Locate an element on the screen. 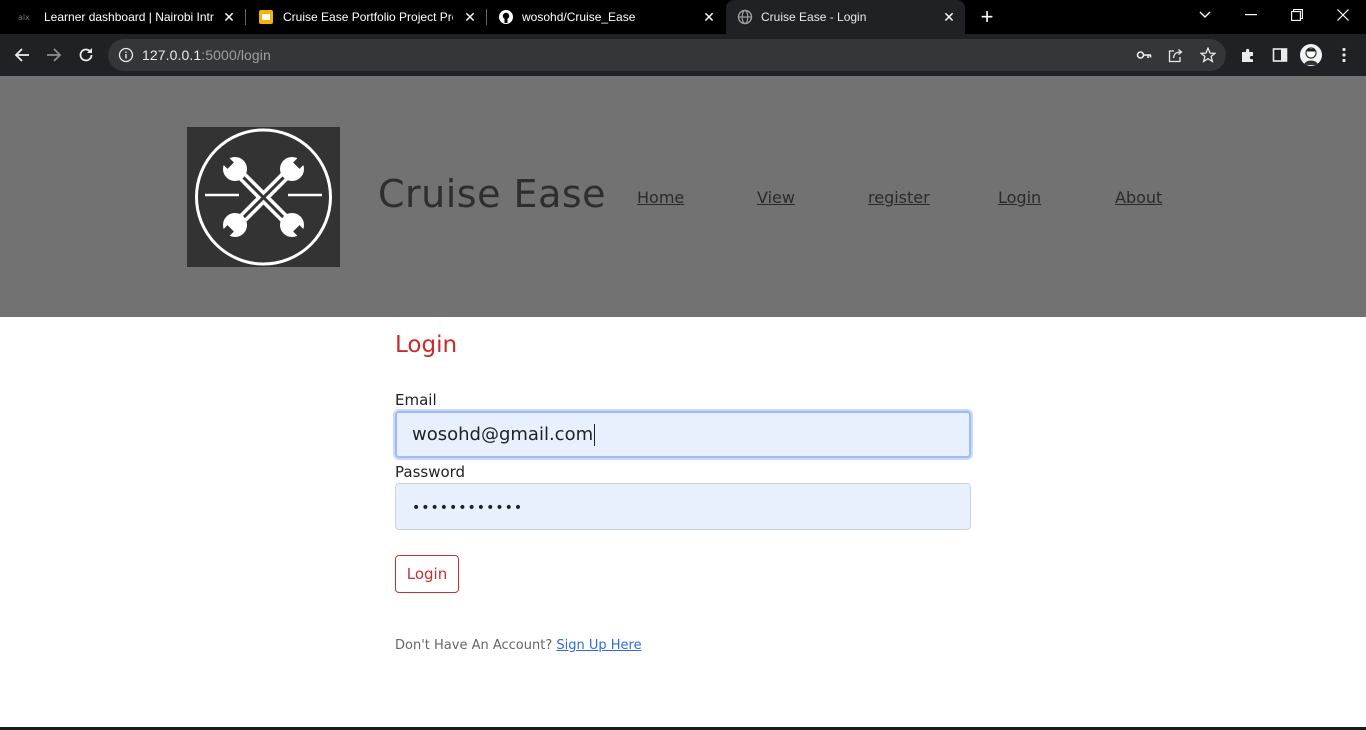 The height and width of the screenshot is (730, 1366). back-arrow-icon is located at coordinates (22, 55).